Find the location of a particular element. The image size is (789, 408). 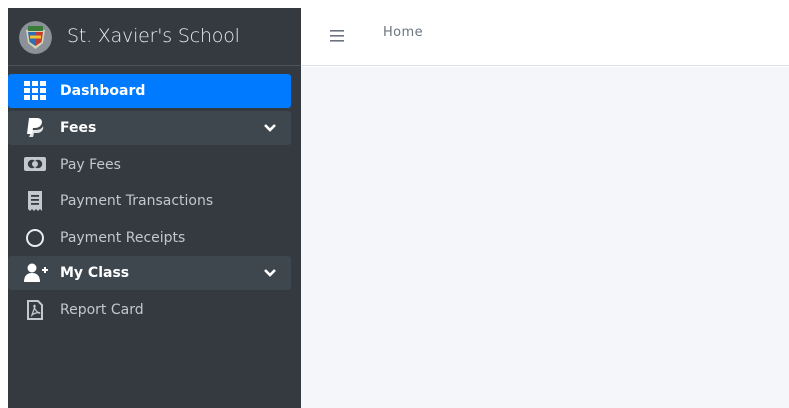

receipt-icon is located at coordinates (35, 201).